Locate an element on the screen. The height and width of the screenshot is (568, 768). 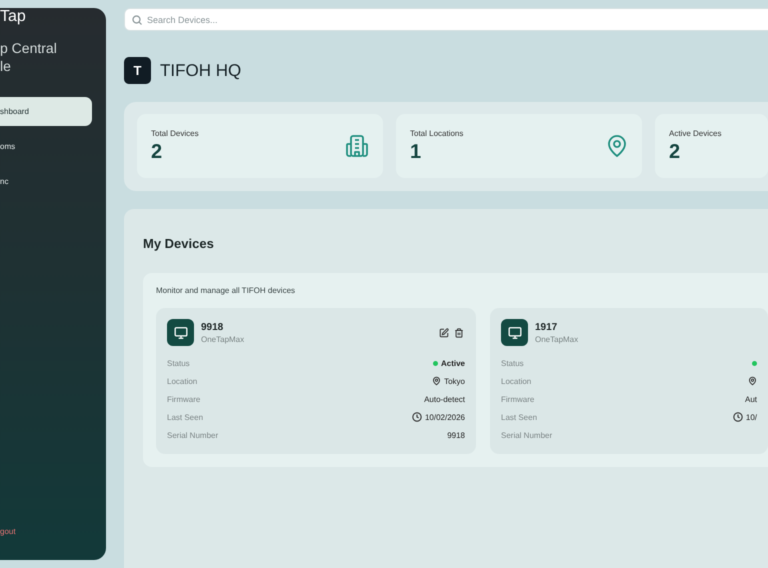
trash-icon is located at coordinates (459, 333).